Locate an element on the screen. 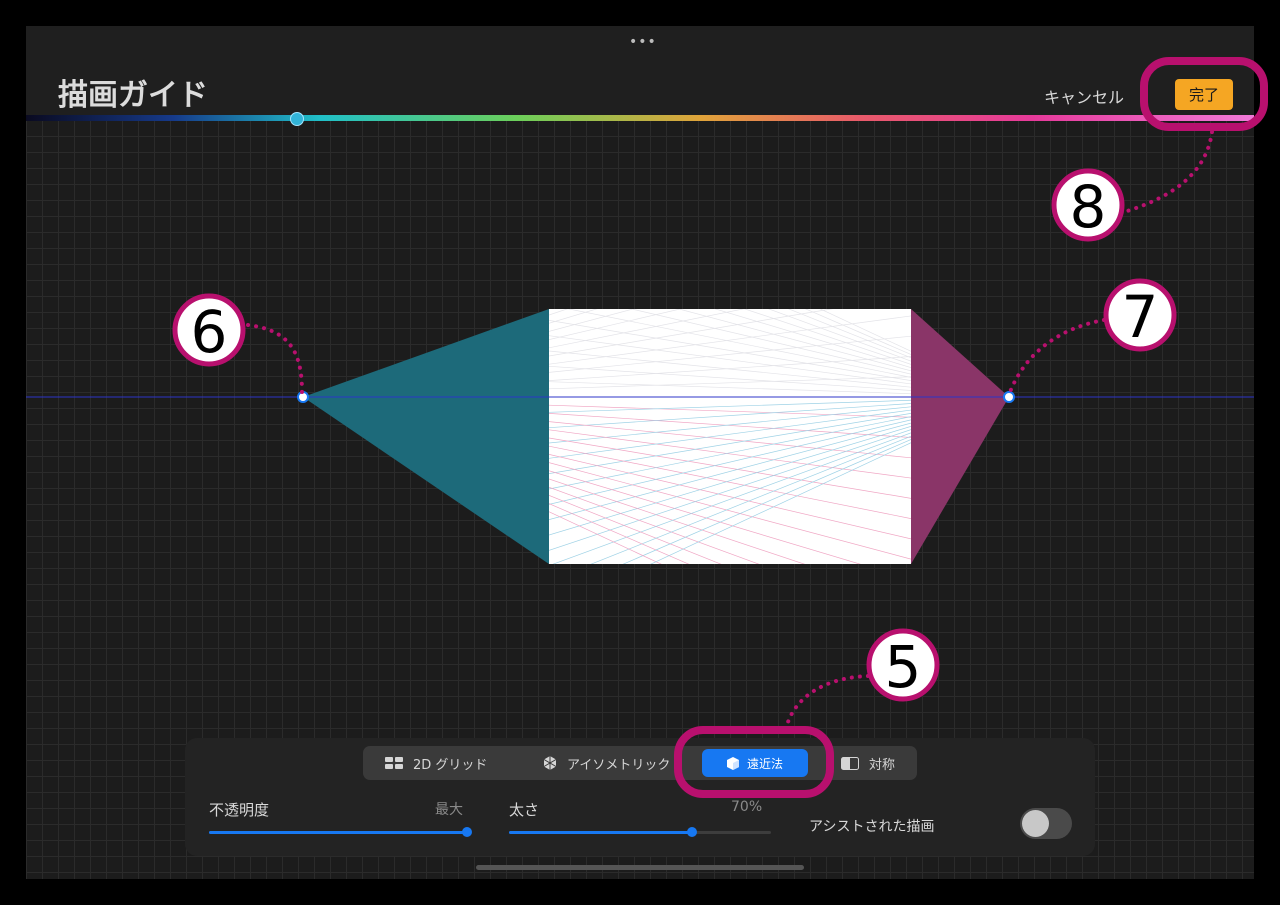 The width and height of the screenshot is (1280, 905). annotation-number-6: 6 is located at coordinates (209, 332).